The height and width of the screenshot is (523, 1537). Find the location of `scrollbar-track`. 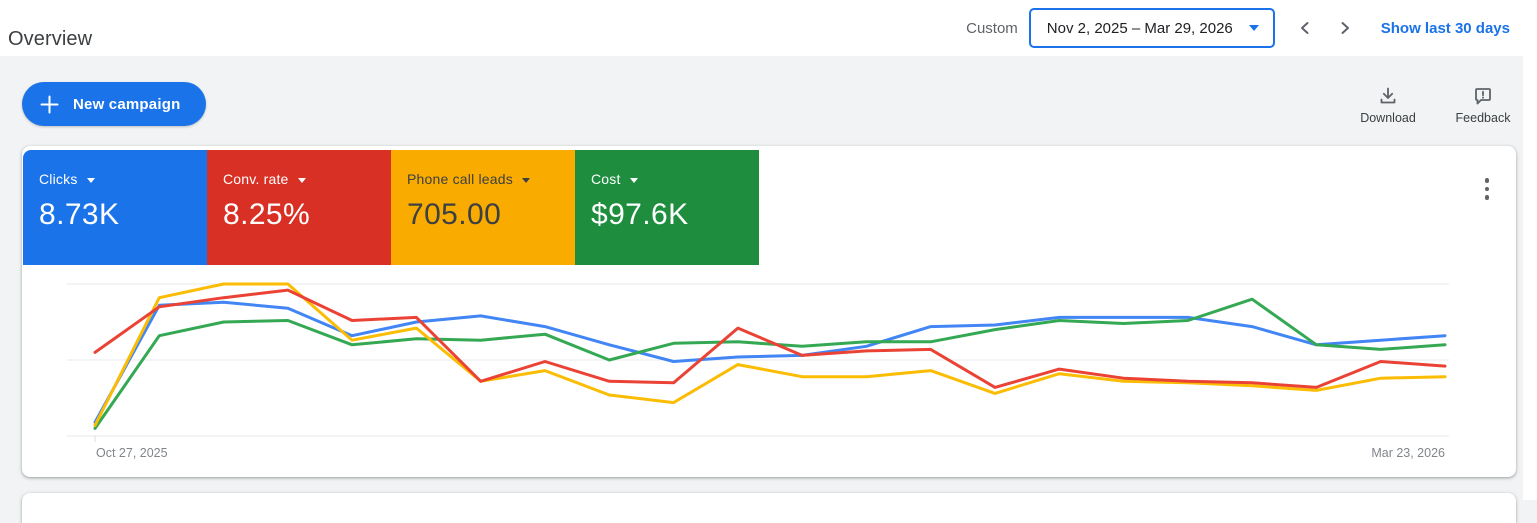

scrollbar-track is located at coordinates (1530, 250).